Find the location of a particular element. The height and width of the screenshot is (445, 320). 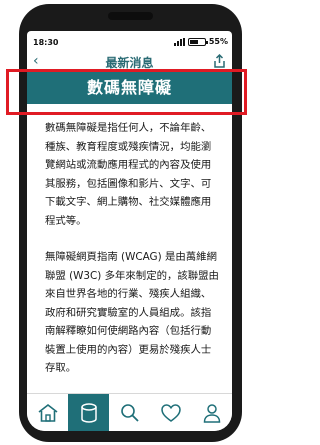

search-icon is located at coordinates (129, 412).